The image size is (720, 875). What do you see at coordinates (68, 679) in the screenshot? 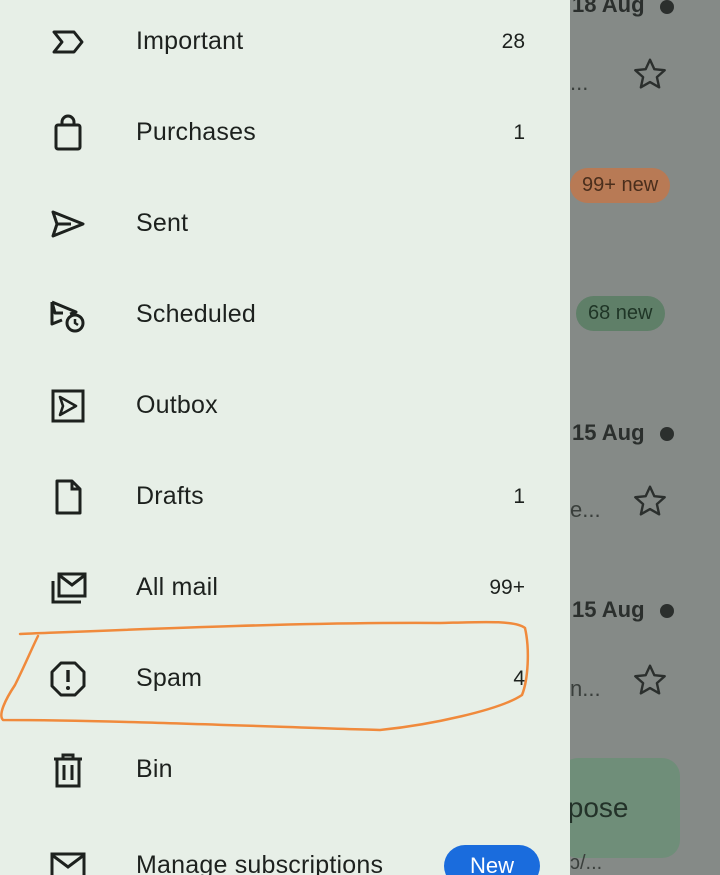
I see `spam-icon` at bounding box center [68, 679].